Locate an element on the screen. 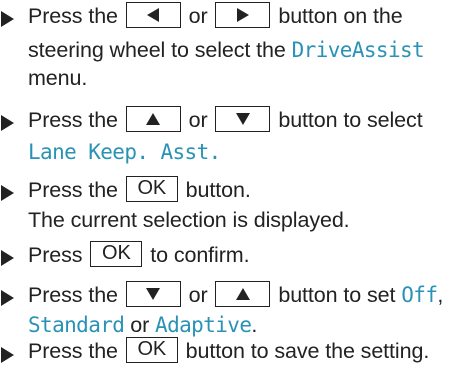 This screenshot has width=462, height=365. option-adaptive: Adaptive is located at coordinates (203, 325).